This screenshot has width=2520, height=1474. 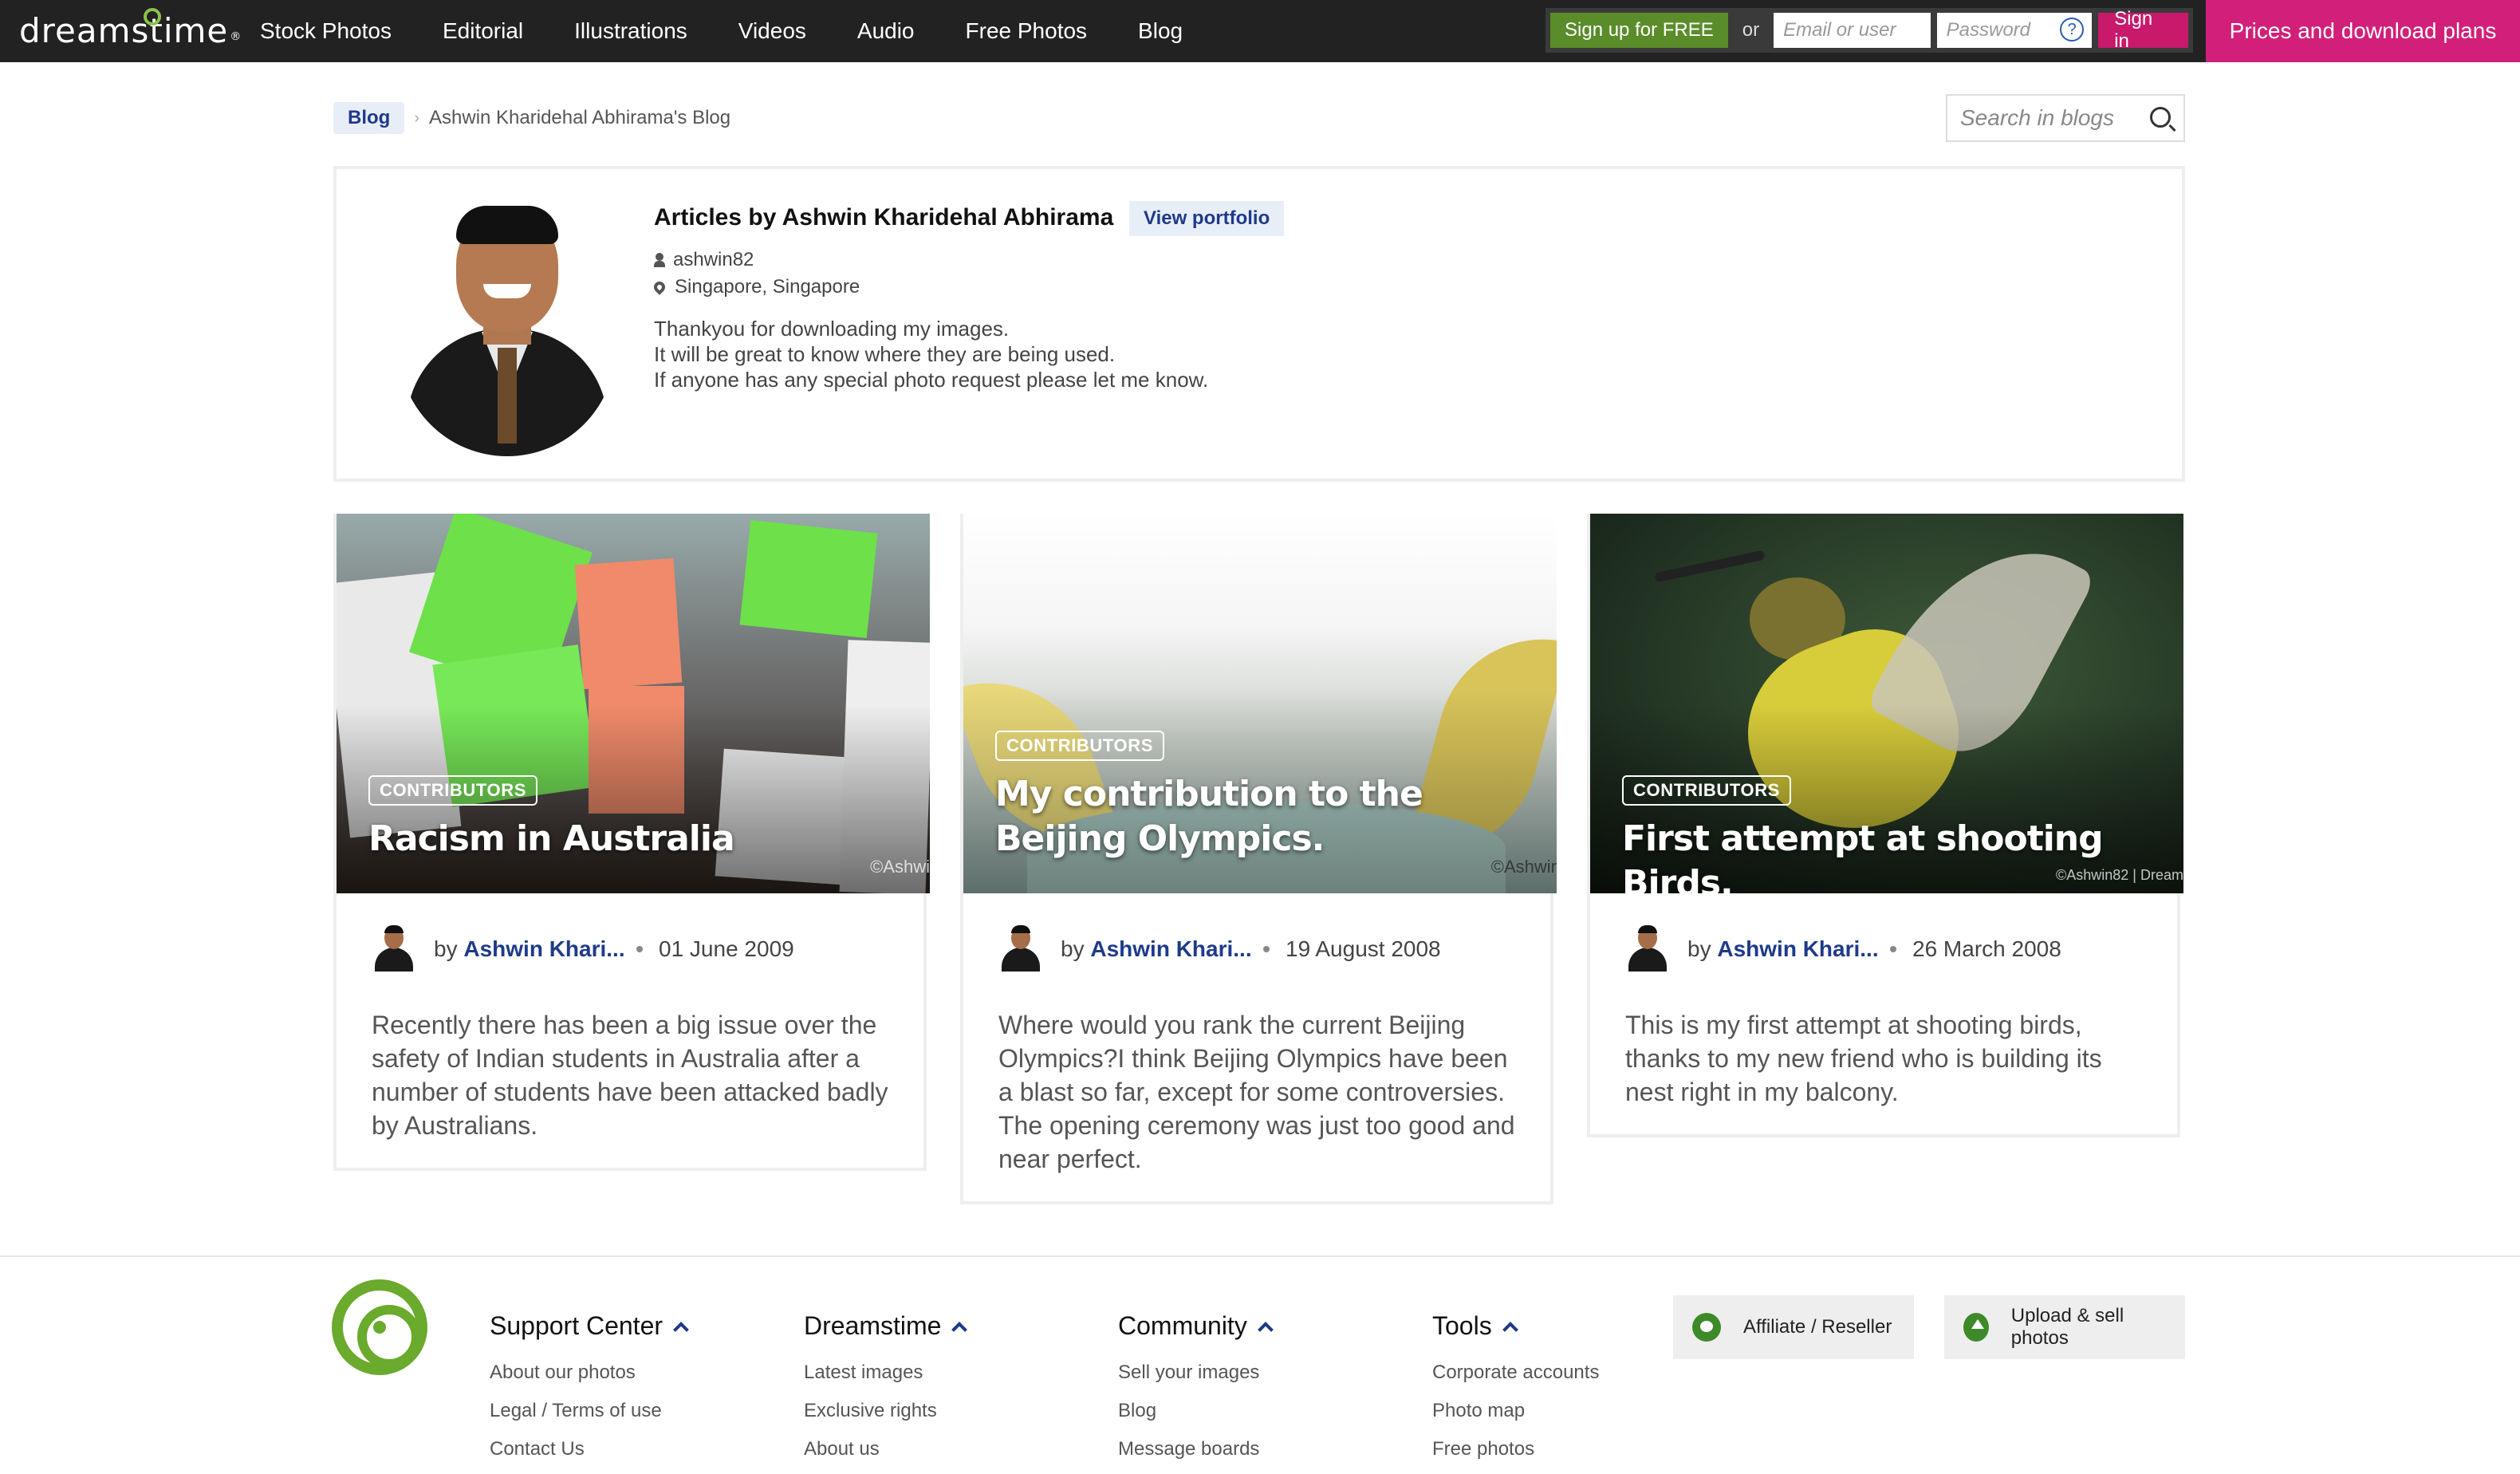 What do you see at coordinates (417, 117) in the screenshot?
I see `chevron-right-icon: ›` at bounding box center [417, 117].